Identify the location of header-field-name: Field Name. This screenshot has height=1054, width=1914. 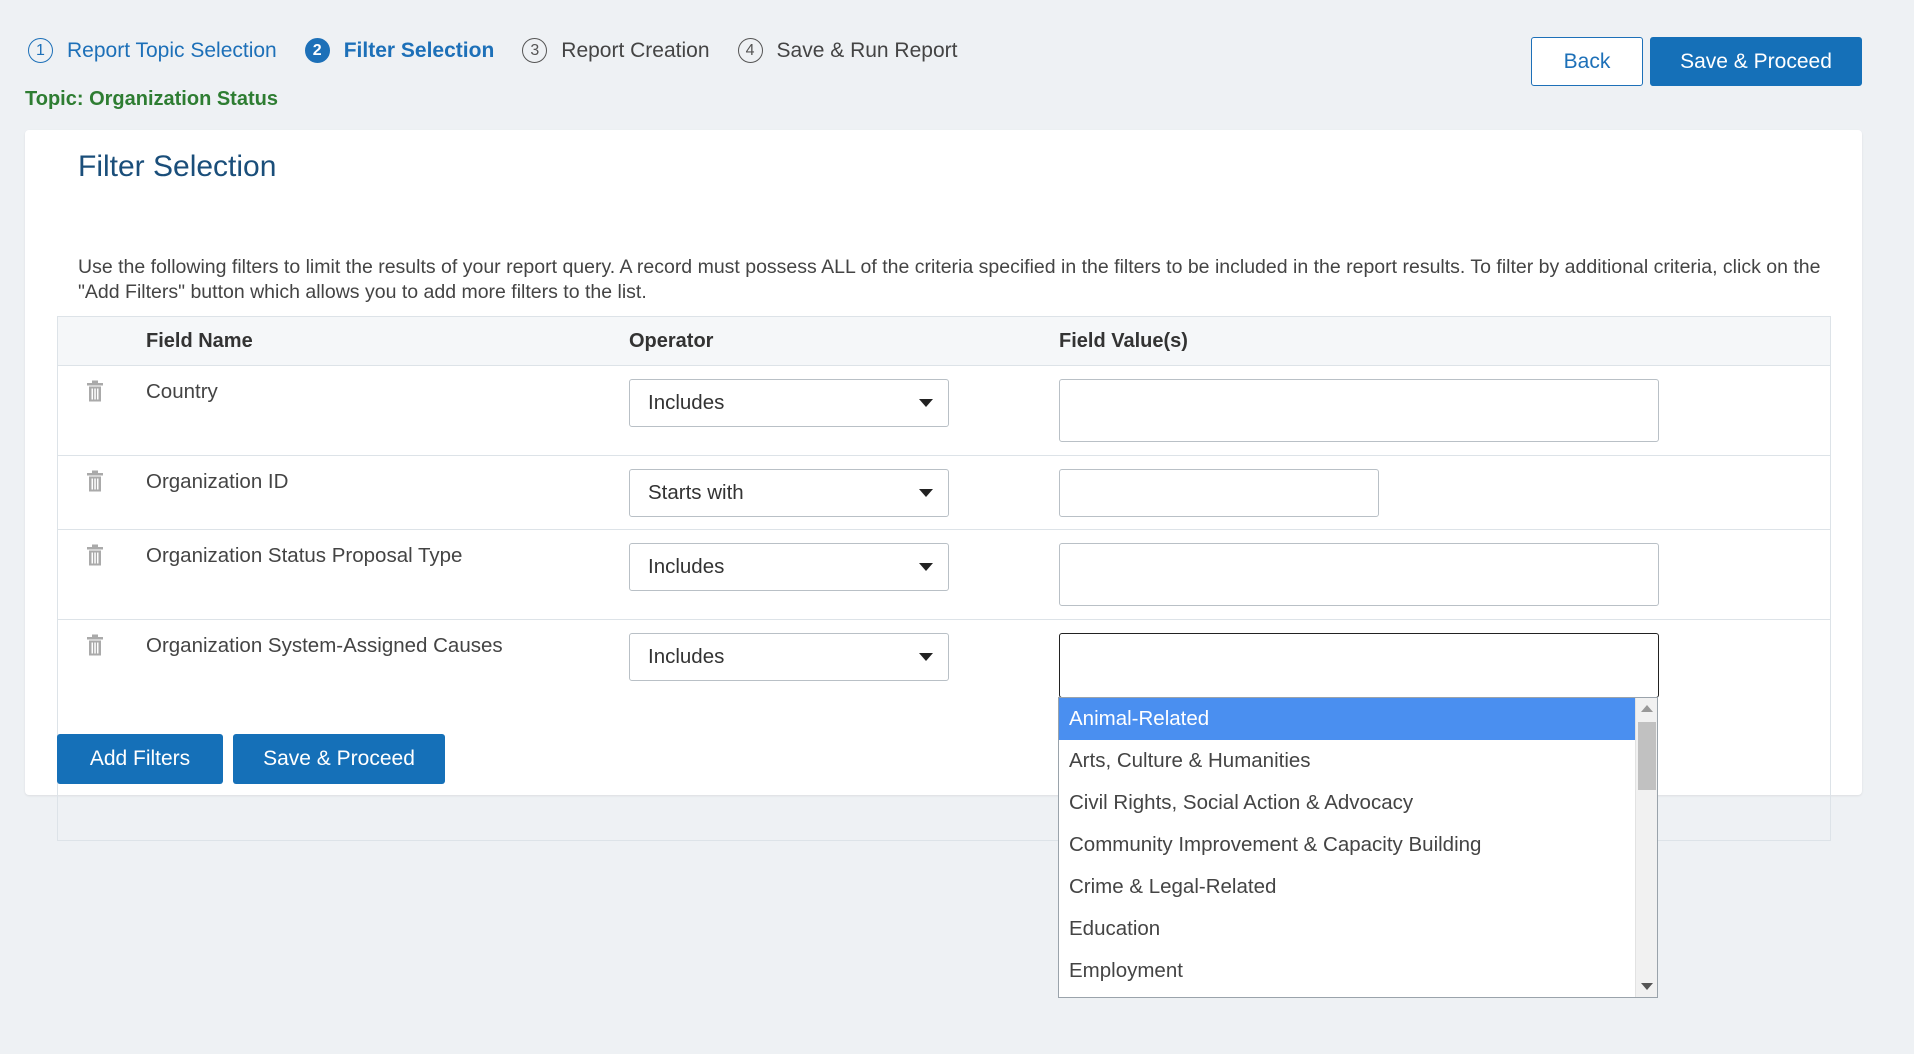
(199, 341).